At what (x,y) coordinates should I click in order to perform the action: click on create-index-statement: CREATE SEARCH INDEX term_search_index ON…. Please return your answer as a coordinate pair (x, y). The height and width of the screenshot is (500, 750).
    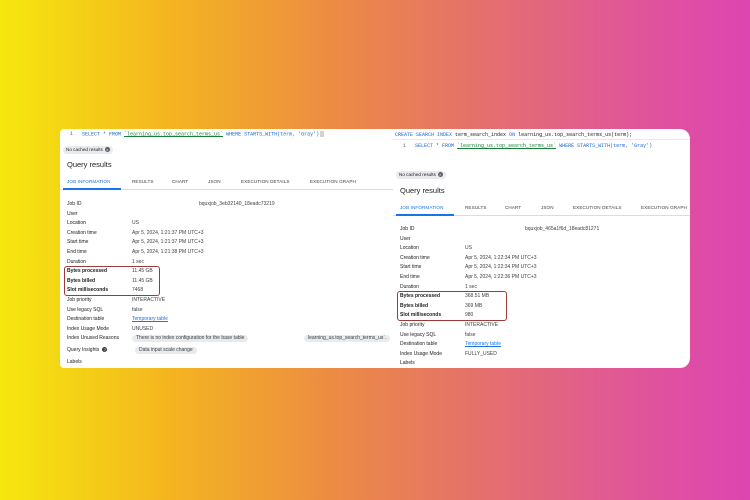
    Looking at the image, I should click on (513, 135).